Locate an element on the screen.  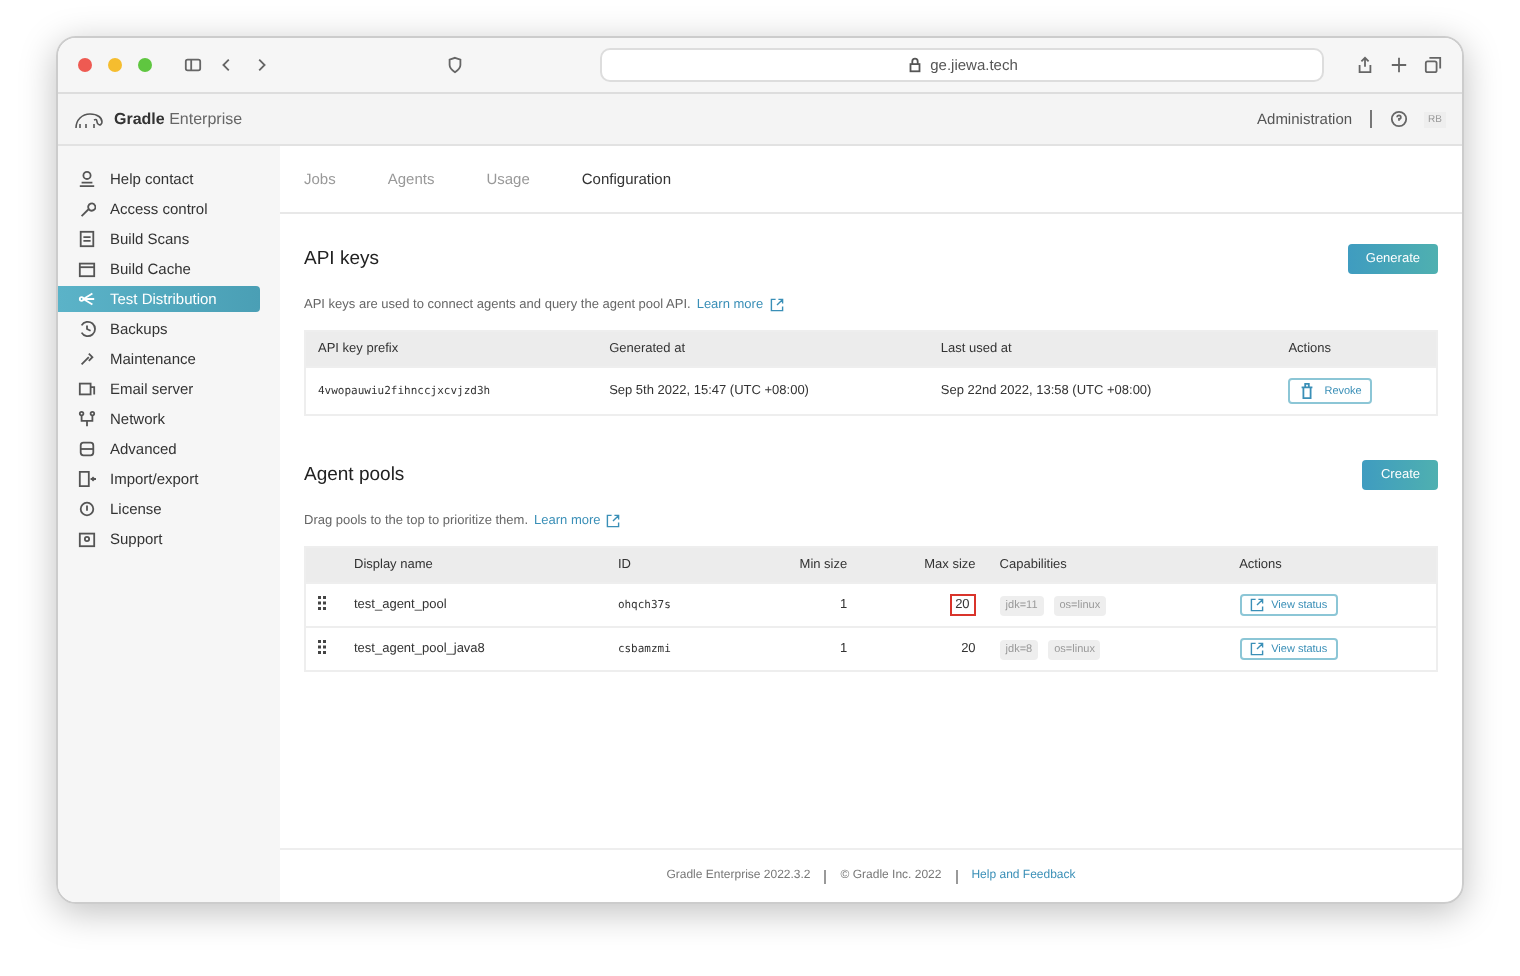
shield-icon is located at coordinates (455, 65).